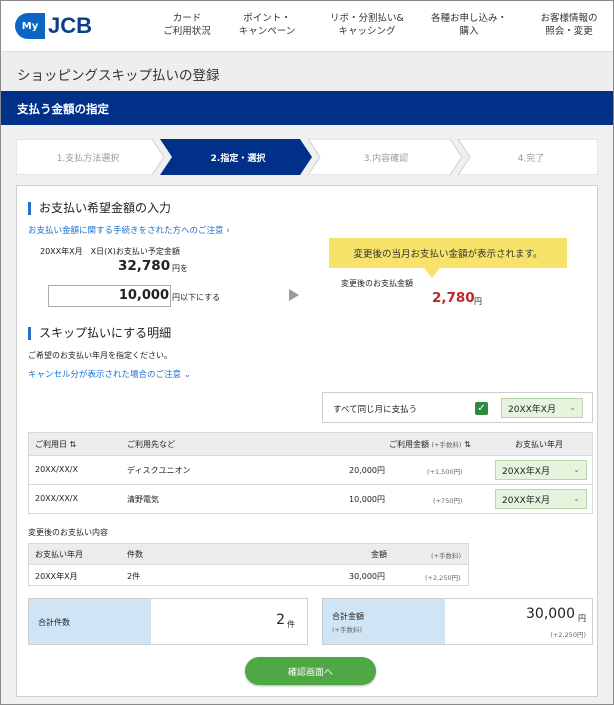 Image resolution: width=614 pixels, height=705 pixels. What do you see at coordinates (347, 630) in the screenshot?
I see `total-amount-label-note: (+手数料)` at bounding box center [347, 630].